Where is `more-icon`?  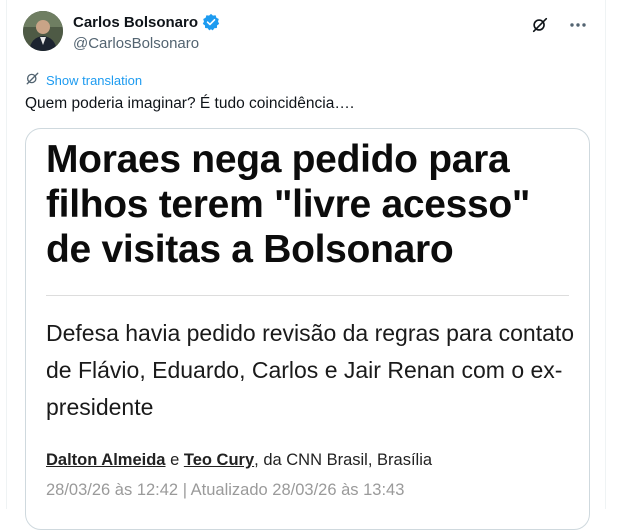
more-icon is located at coordinates (578, 25).